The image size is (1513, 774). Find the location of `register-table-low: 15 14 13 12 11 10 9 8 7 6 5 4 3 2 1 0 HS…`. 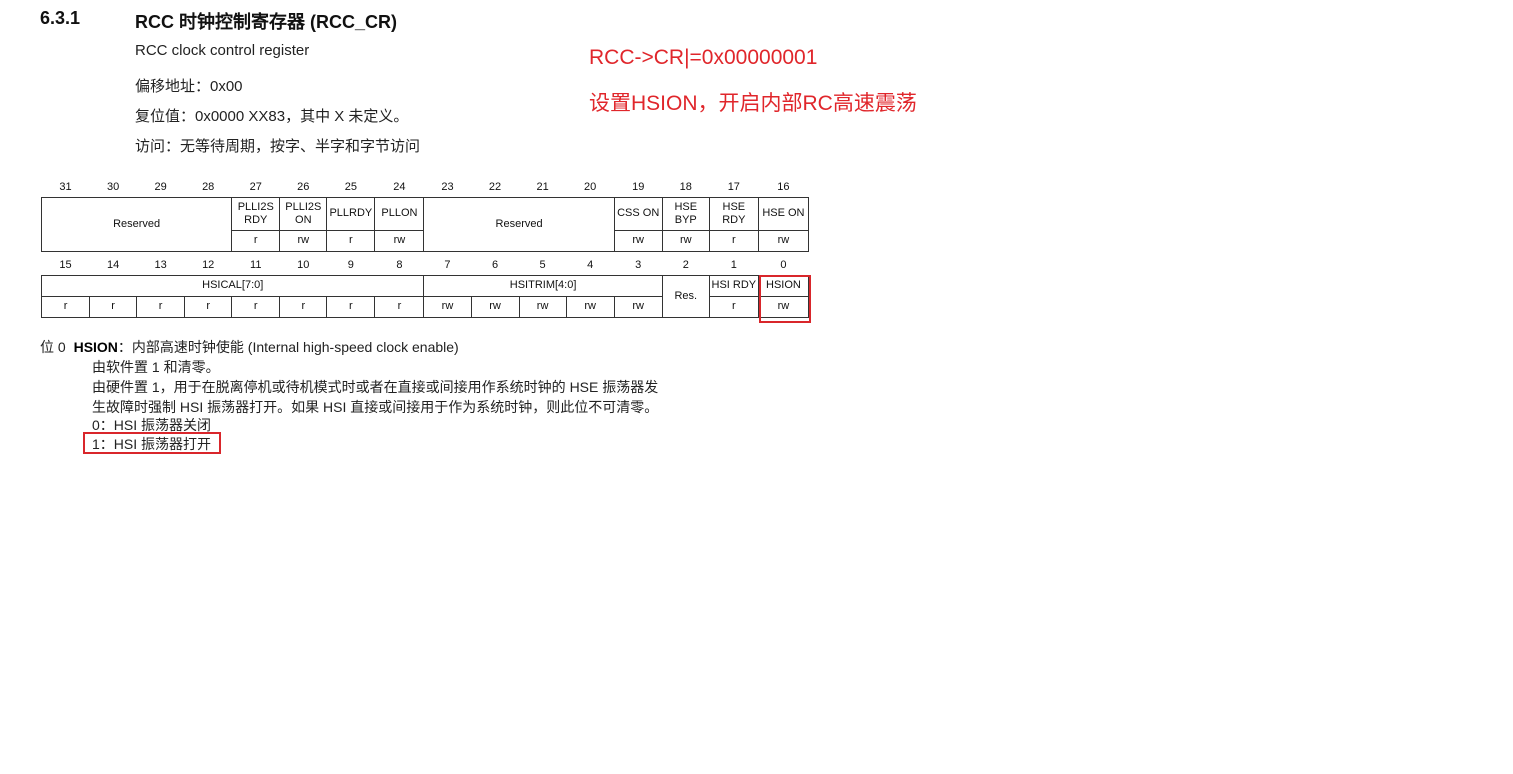

register-table-low: 15 14 13 12 11 10 9 8 7 6 5 4 3 2 1 0 HS… is located at coordinates (425, 287).